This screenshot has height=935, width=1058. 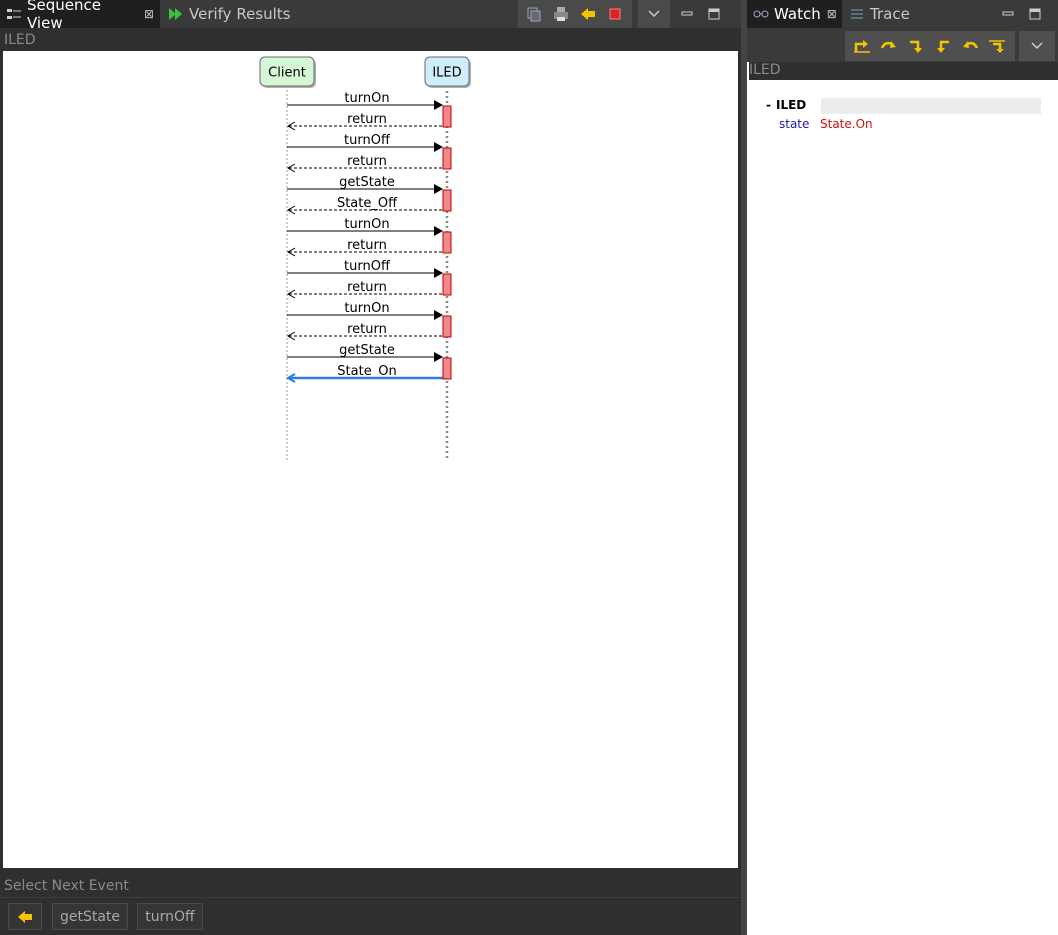 I want to click on step-back-into-icon, so click(x=943, y=46).